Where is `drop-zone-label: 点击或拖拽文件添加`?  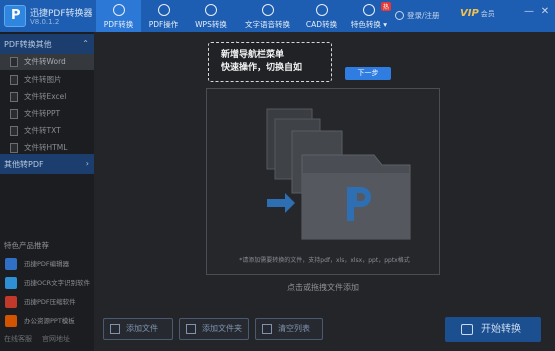 drop-zone-label: 点击或拖拽文件添加 is located at coordinates (323, 287).